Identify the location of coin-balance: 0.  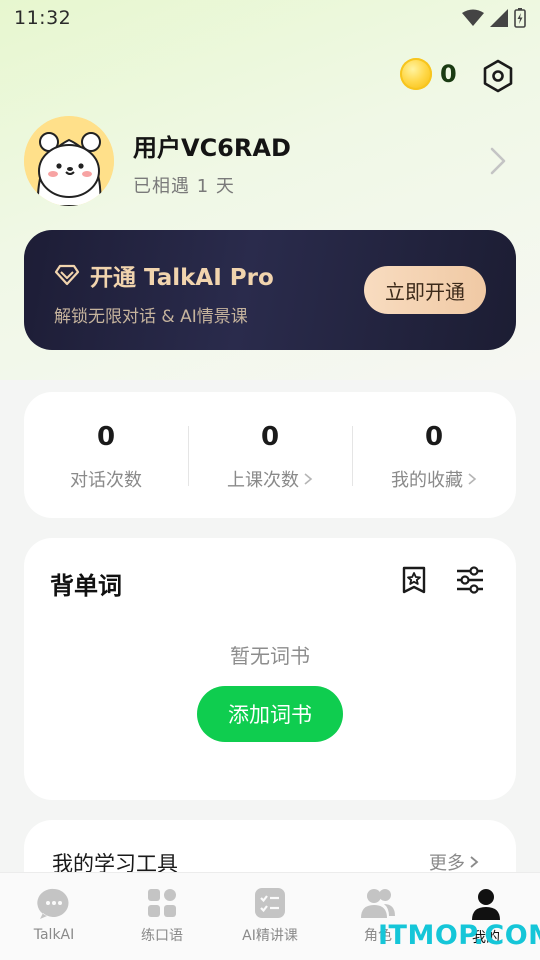
(428, 74).